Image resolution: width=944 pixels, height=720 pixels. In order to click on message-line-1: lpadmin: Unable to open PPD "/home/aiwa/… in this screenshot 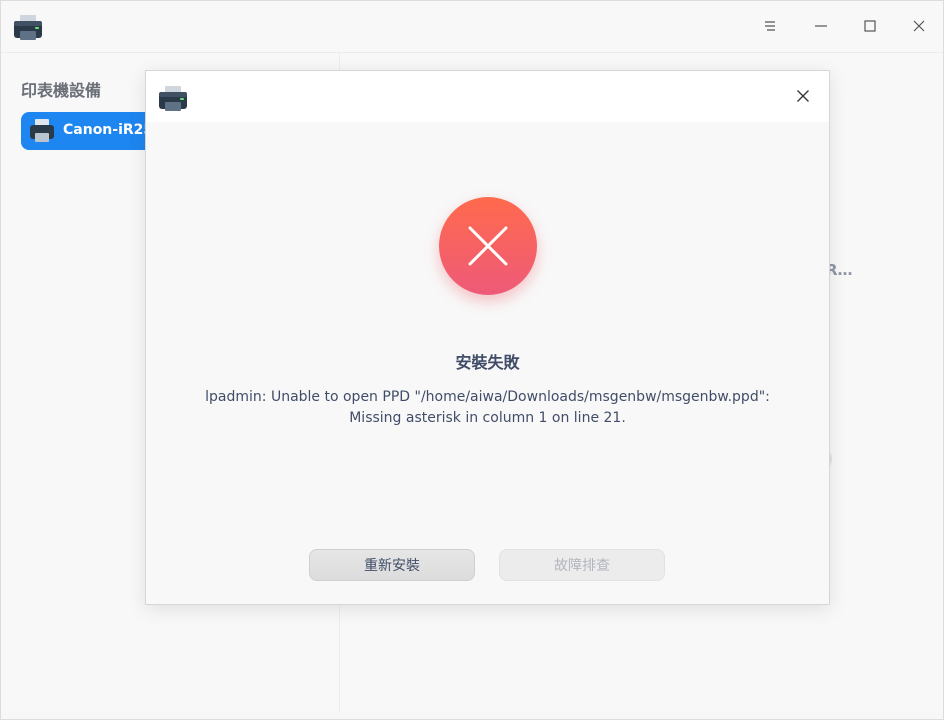, I will do `click(487, 397)`.